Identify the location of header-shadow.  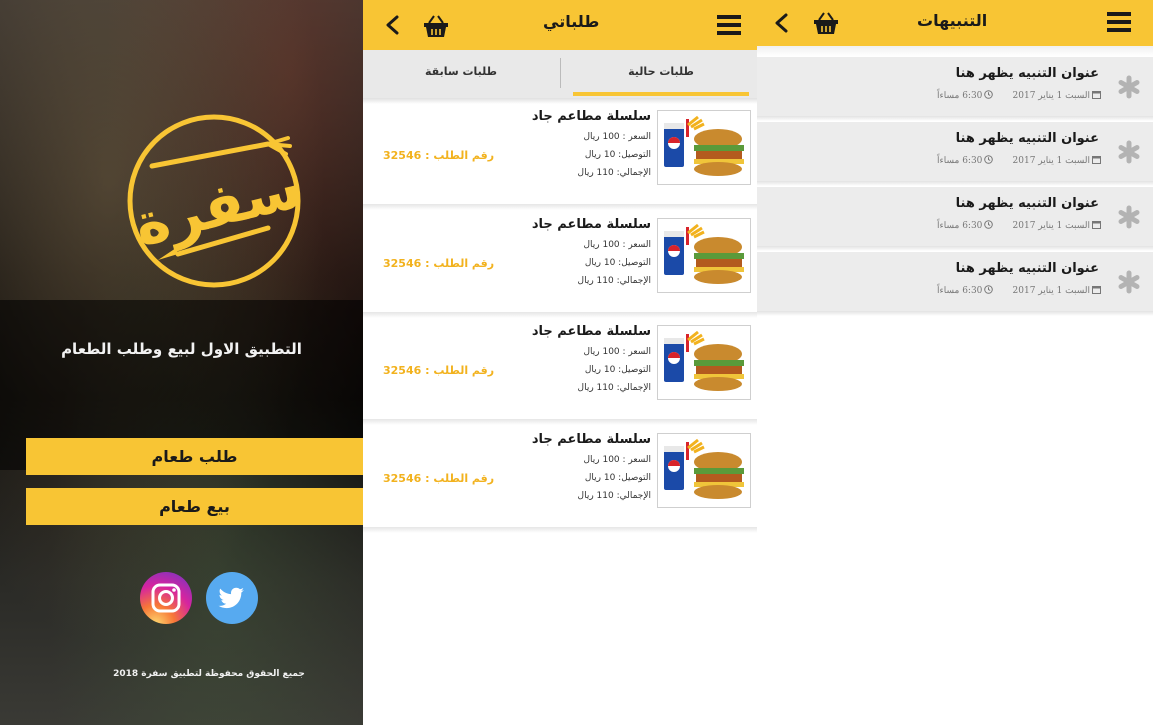
(955, 51).